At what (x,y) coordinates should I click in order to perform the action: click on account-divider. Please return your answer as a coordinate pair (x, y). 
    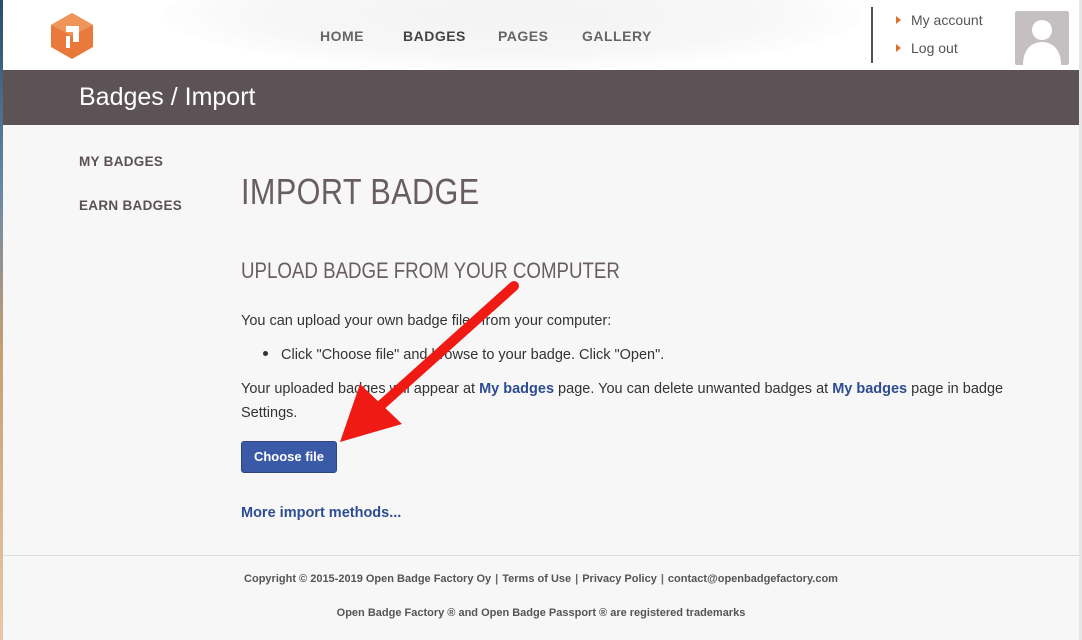
    Looking at the image, I should click on (872, 35).